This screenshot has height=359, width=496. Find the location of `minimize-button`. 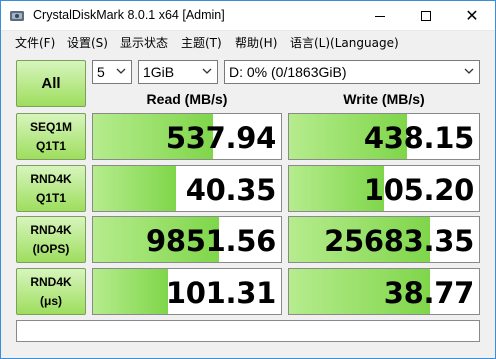

minimize-button is located at coordinates (380, 16).